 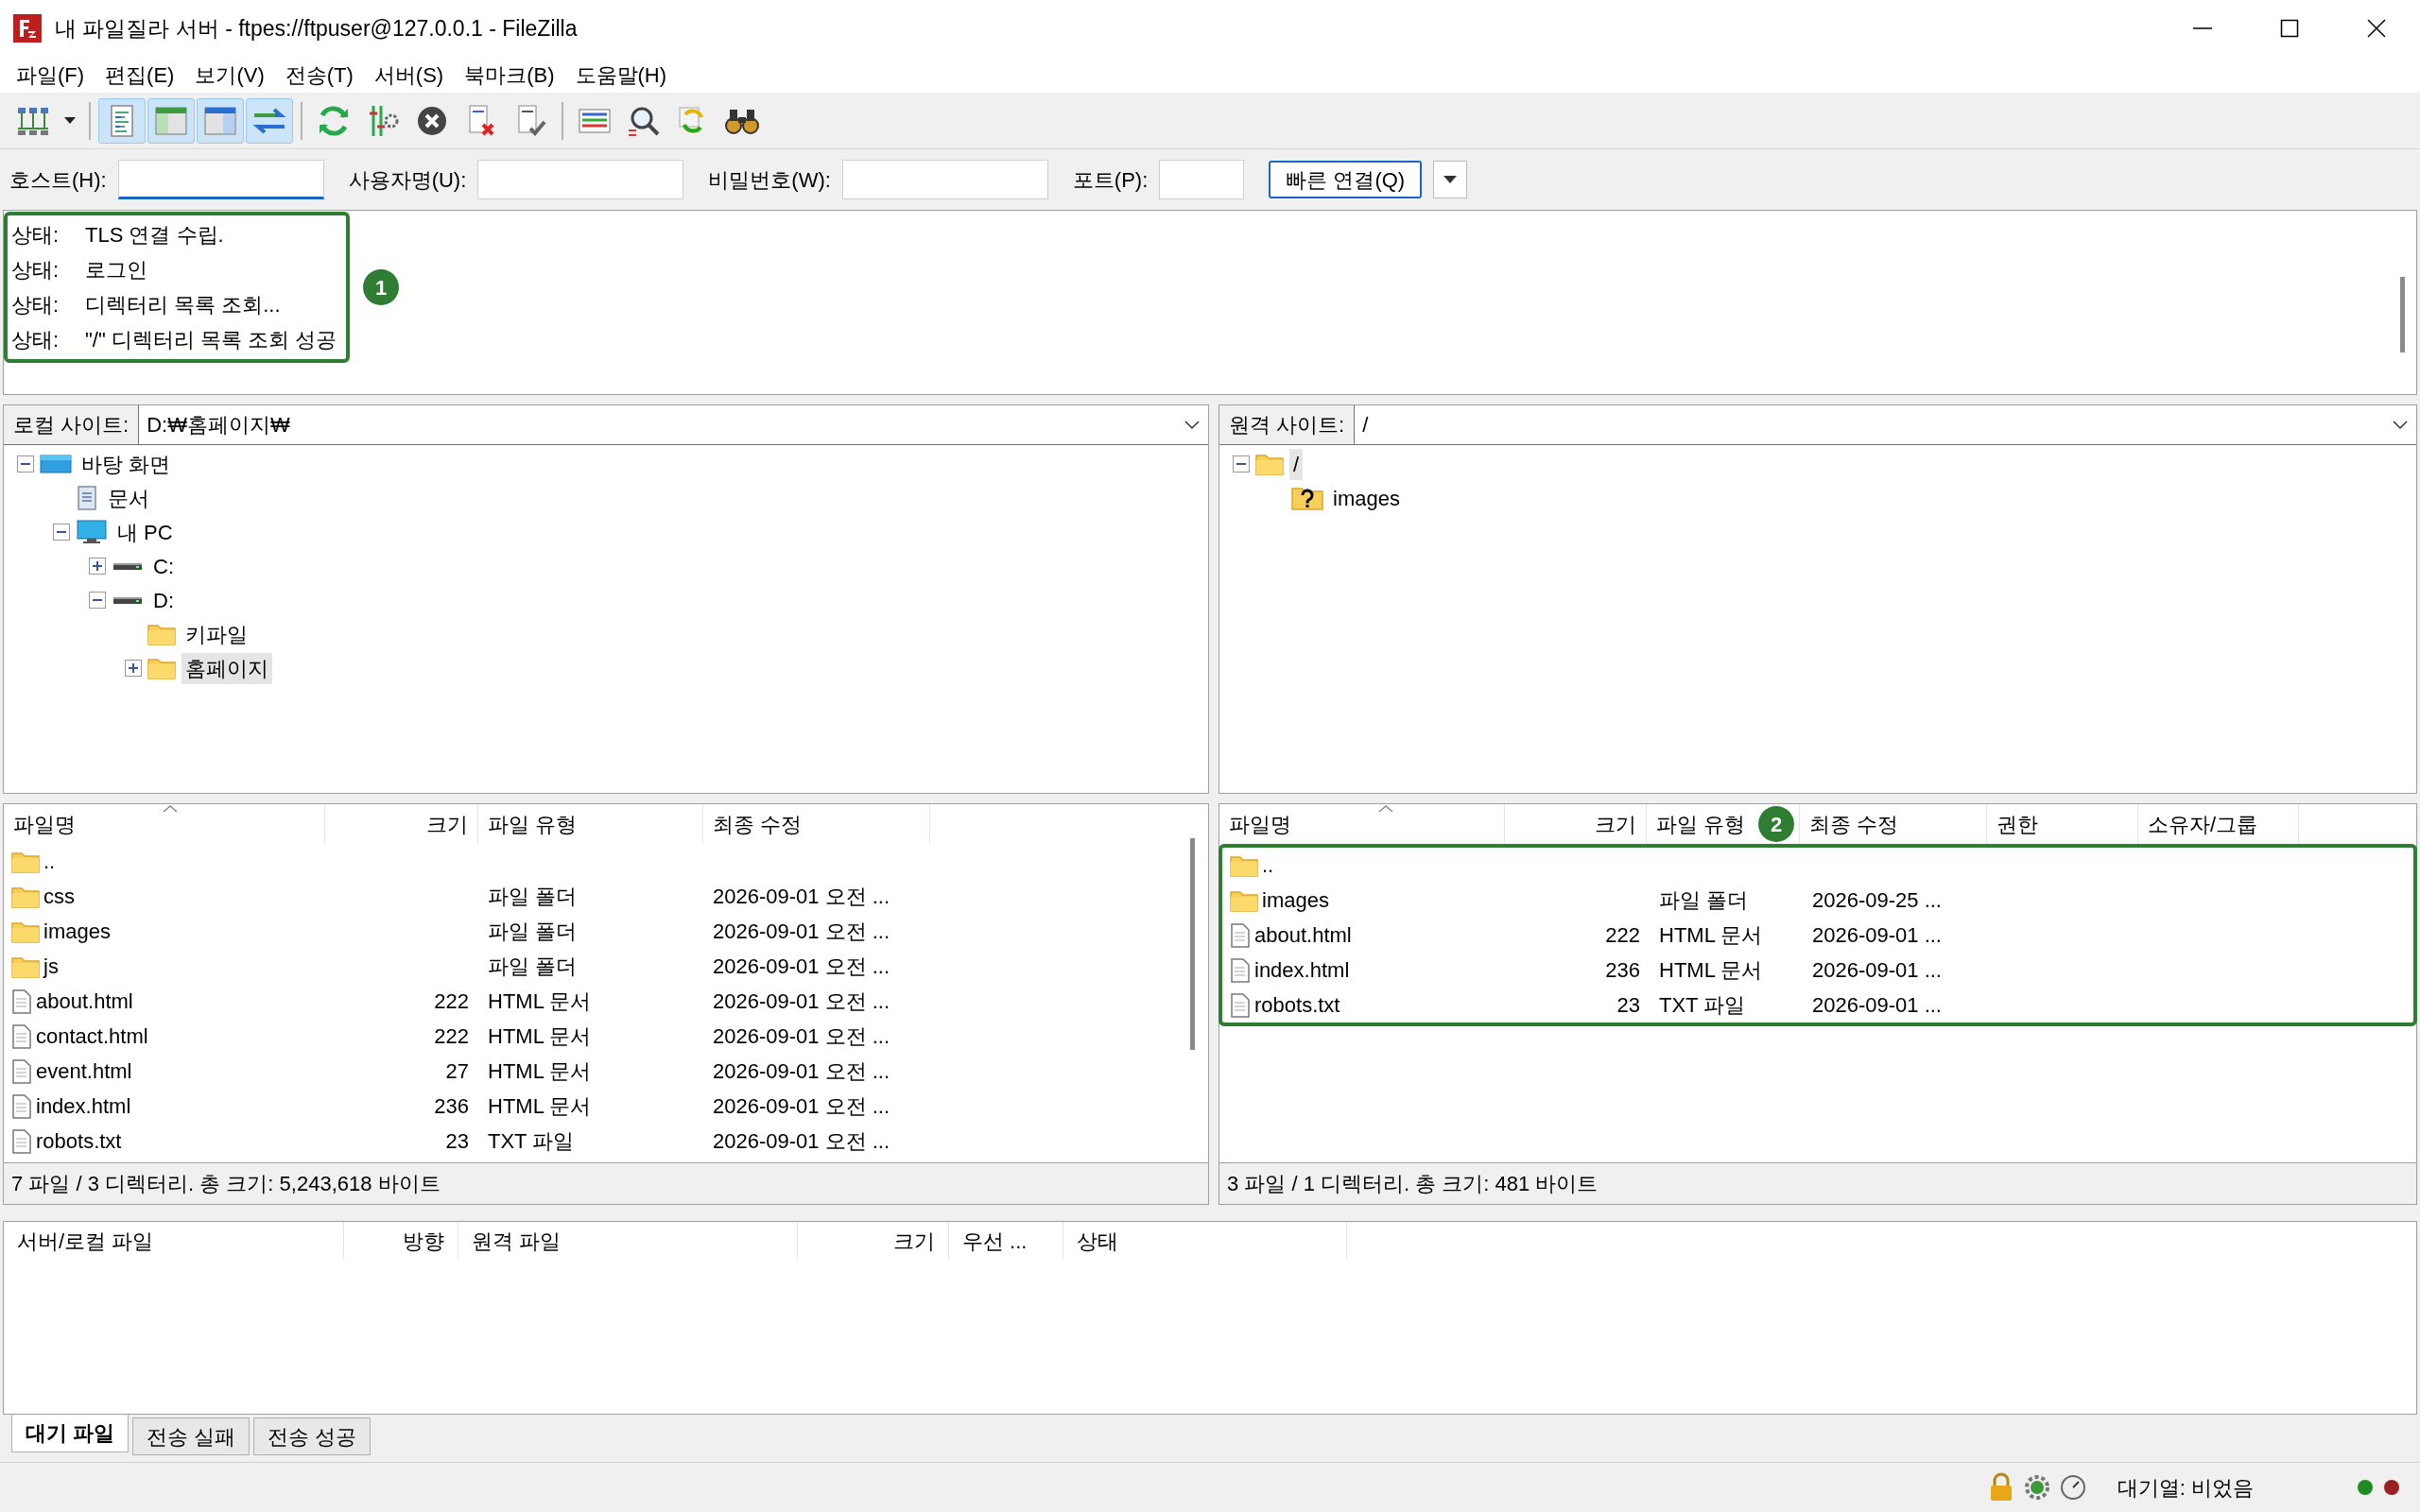 What do you see at coordinates (2376, 28) in the screenshot?
I see `close-icon` at bounding box center [2376, 28].